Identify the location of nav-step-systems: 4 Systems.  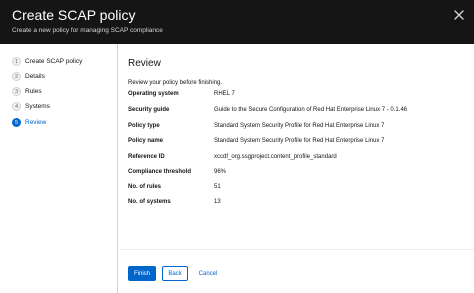
(31, 106).